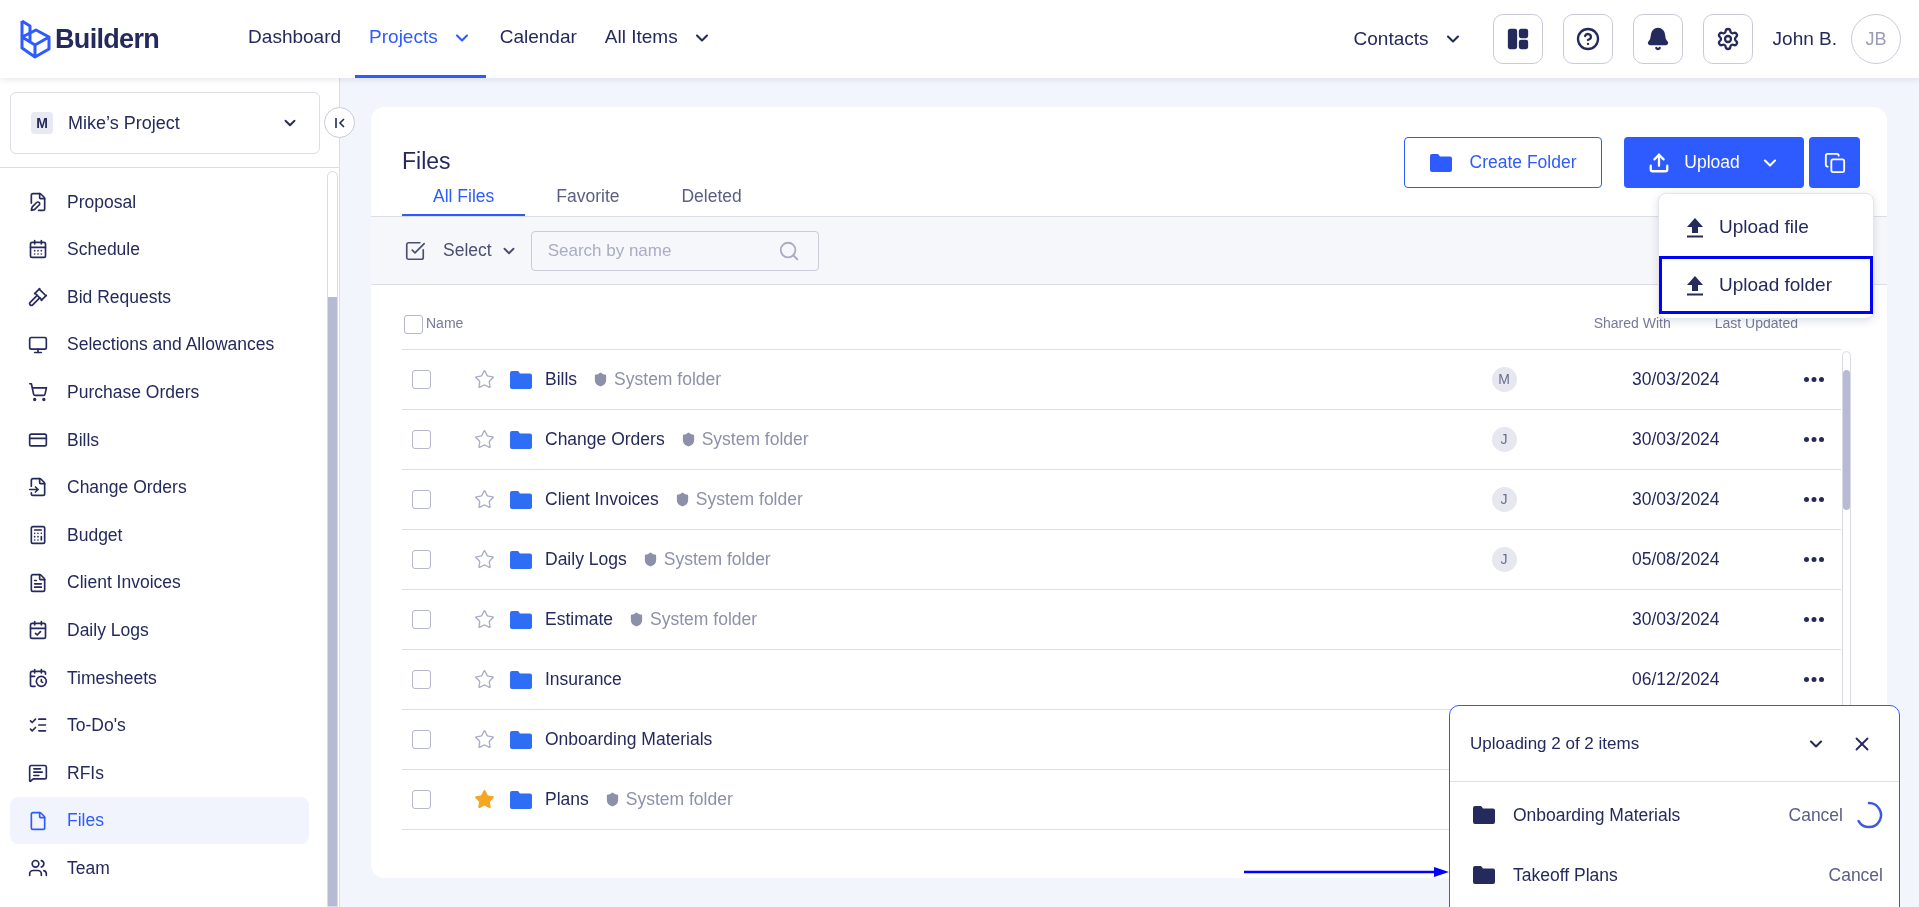 The image size is (1919, 907). I want to click on folder-name: Plans, so click(567, 799).